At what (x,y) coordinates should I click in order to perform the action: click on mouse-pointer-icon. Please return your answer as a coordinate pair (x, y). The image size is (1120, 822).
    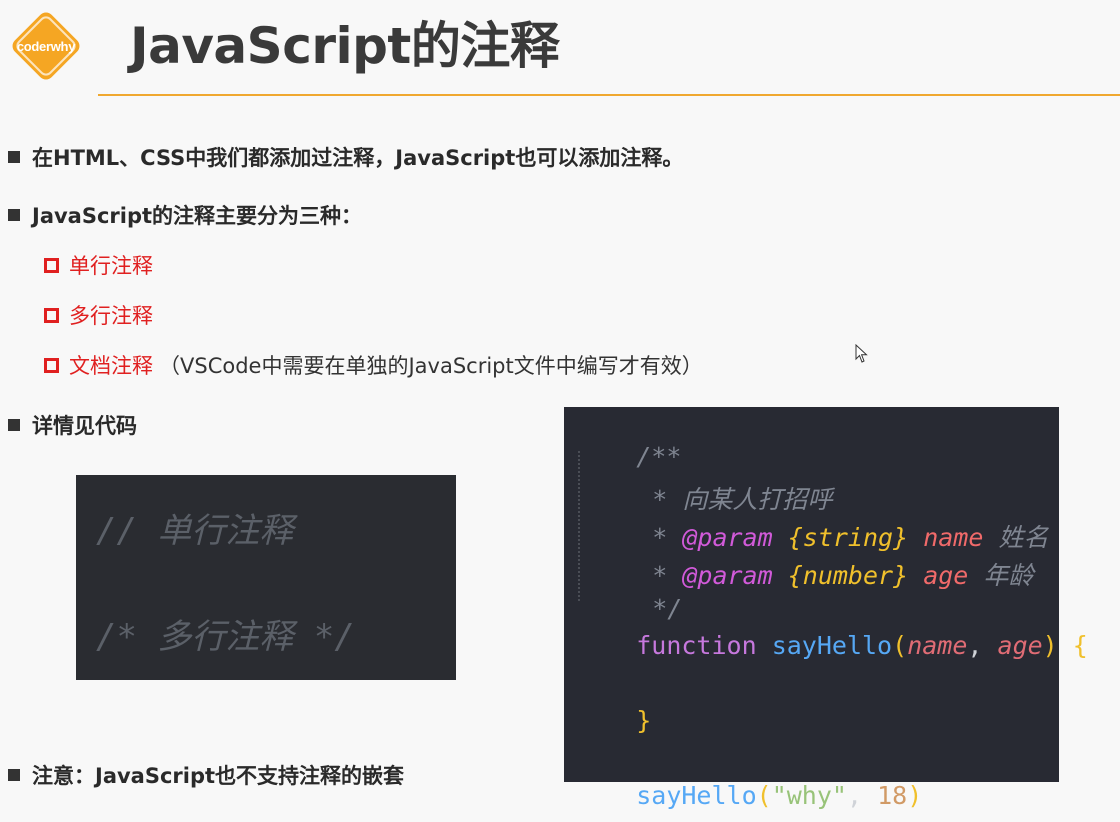
    Looking at the image, I should click on (861, 353).